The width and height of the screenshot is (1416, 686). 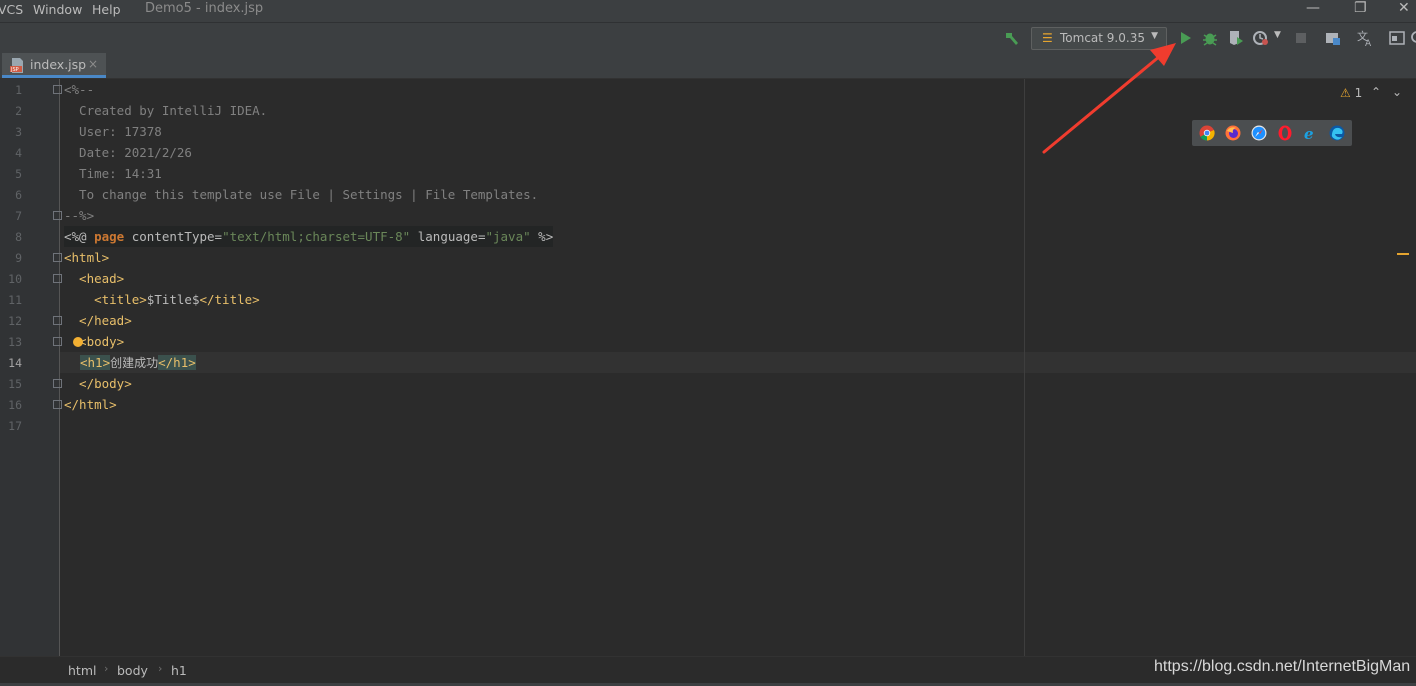 What do you see at coordinates (1233, 133) in the screenshot?
I see `firefox-icon` at bounding box center [1233, 133].